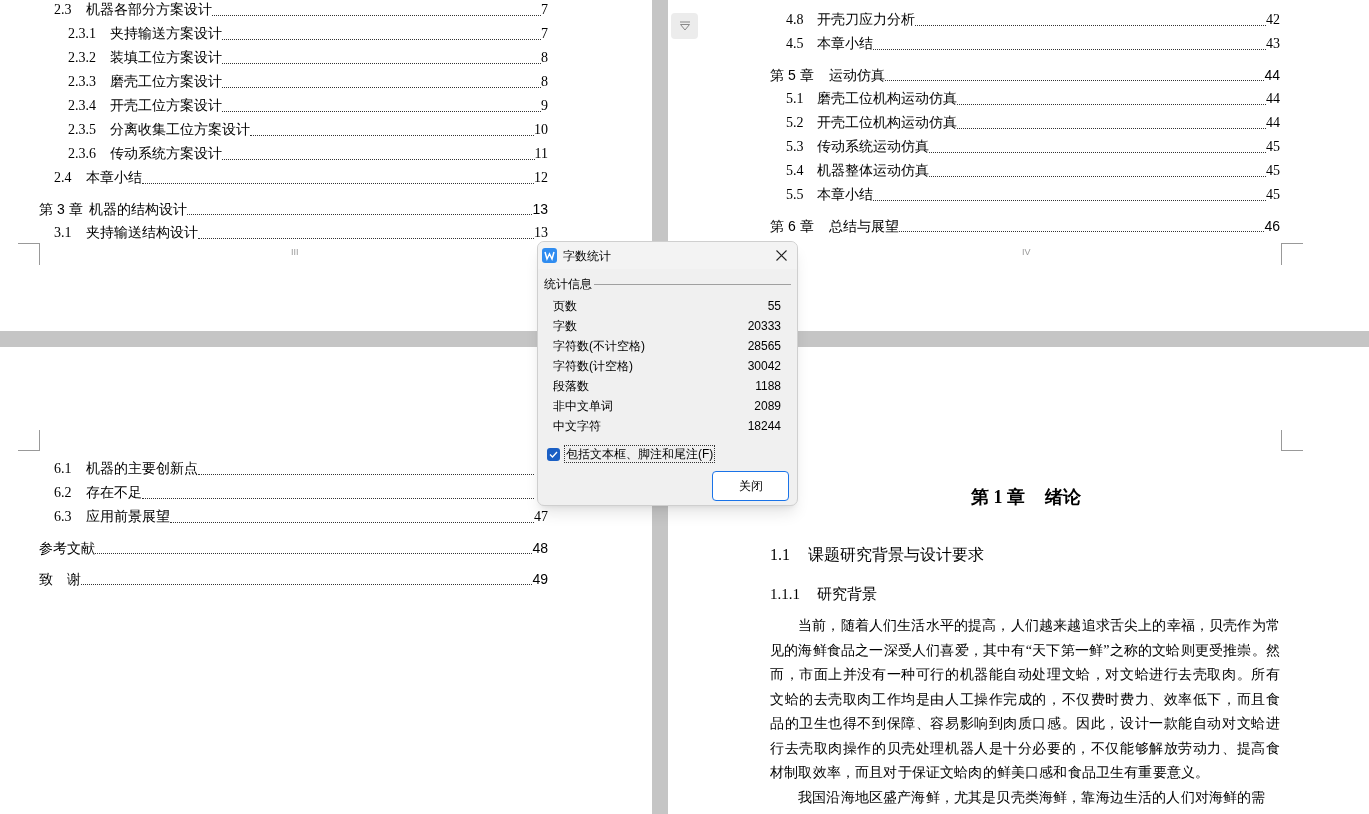 This screenshot has height=814, width=1369. Describe the element at coordinates (864, 226) in the screenshot. I see `toc-entry-title: 总结与展望` at that location.